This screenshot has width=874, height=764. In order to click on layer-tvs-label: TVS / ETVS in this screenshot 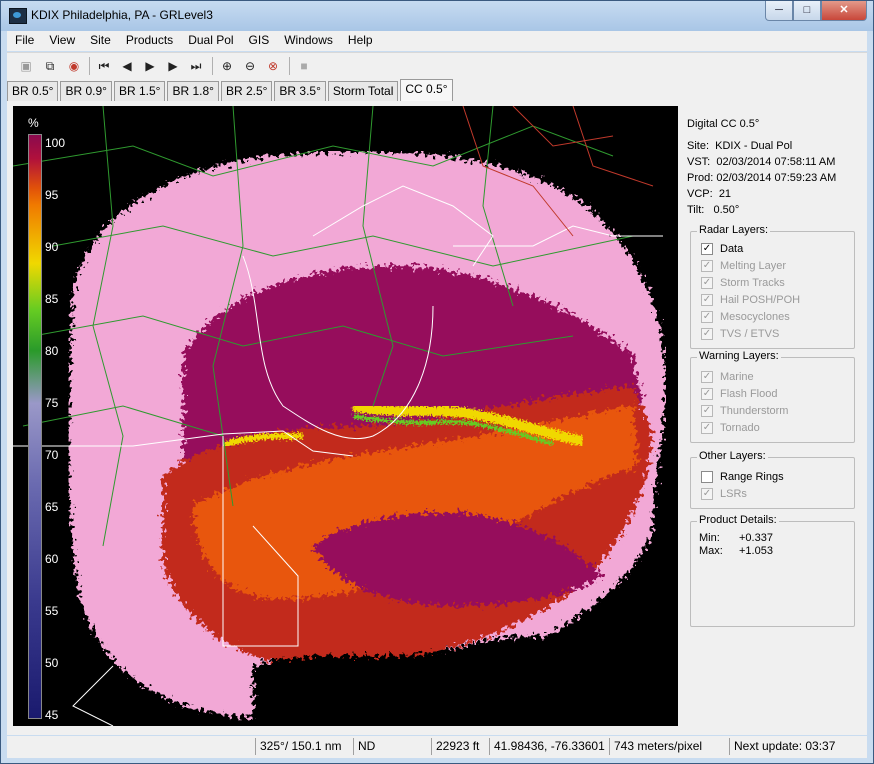, I will do `click(750, 333)`.